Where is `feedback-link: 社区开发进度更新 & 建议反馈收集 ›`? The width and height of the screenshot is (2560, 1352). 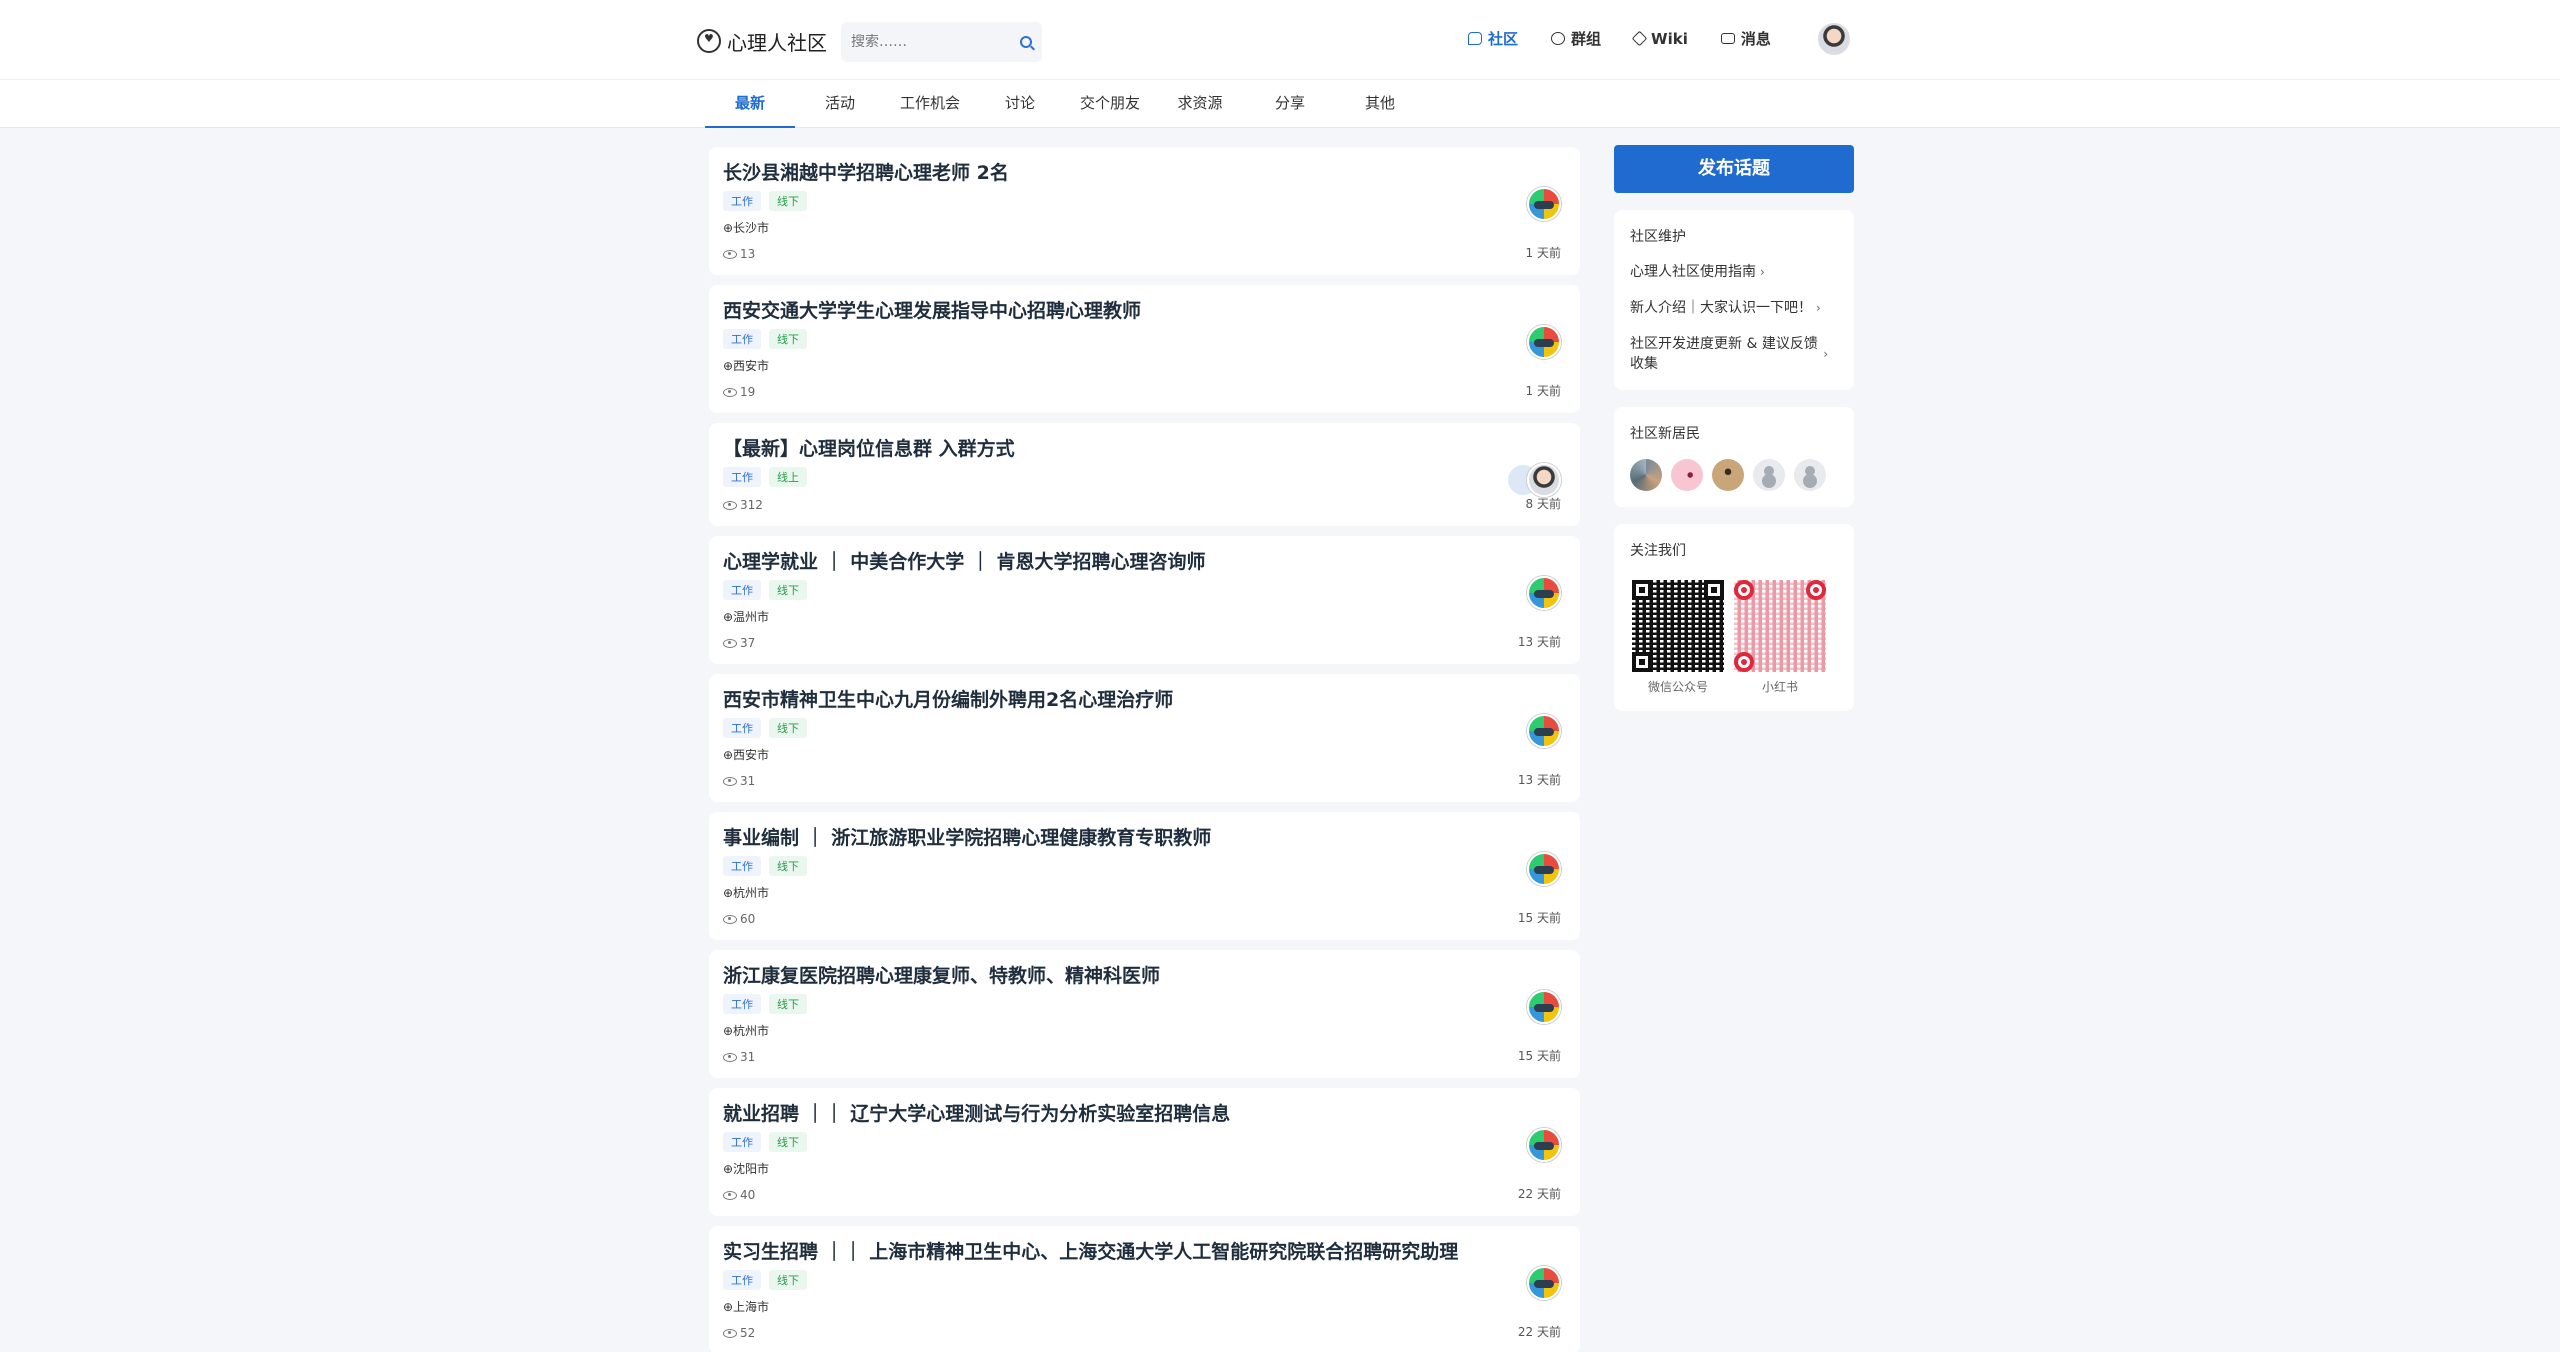
feedback-link: 社区开发进度更新 & 建议反馈收集 › is located at coordinates (1734, 354).